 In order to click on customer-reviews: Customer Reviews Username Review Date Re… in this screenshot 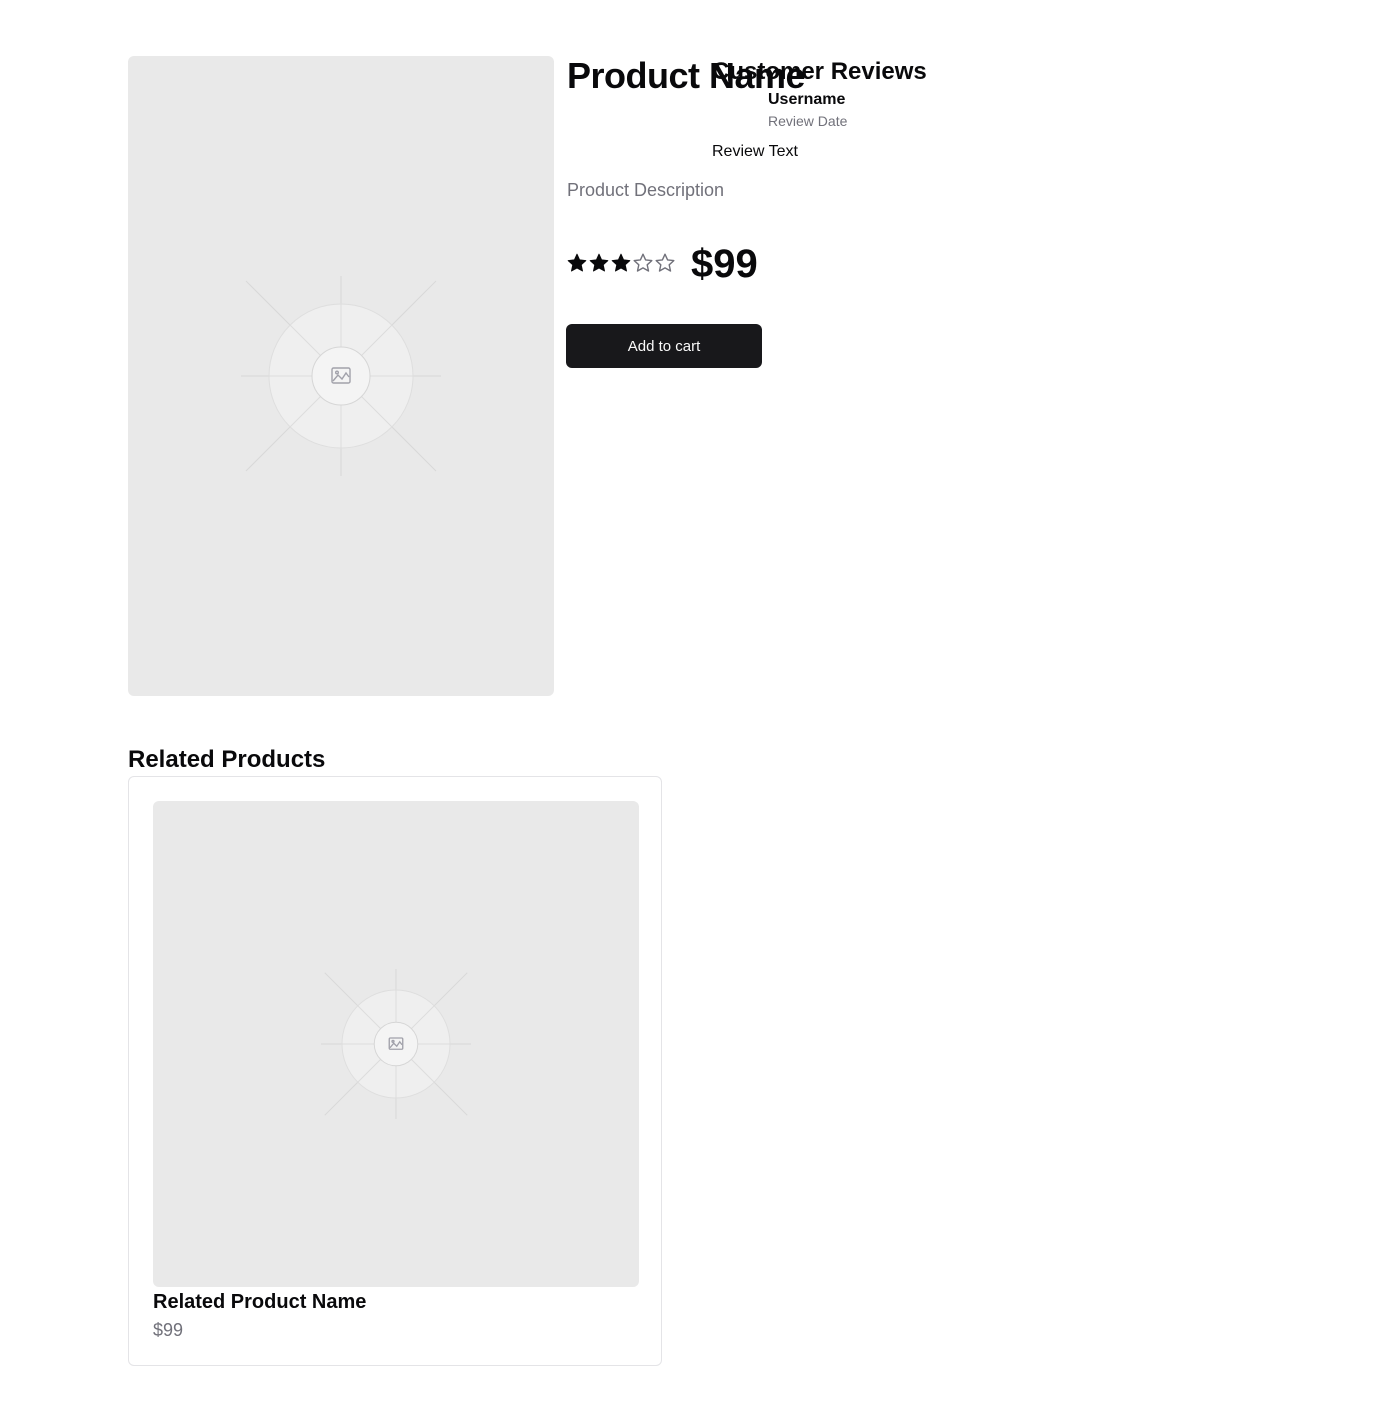, I will do `click(862, 108)`.